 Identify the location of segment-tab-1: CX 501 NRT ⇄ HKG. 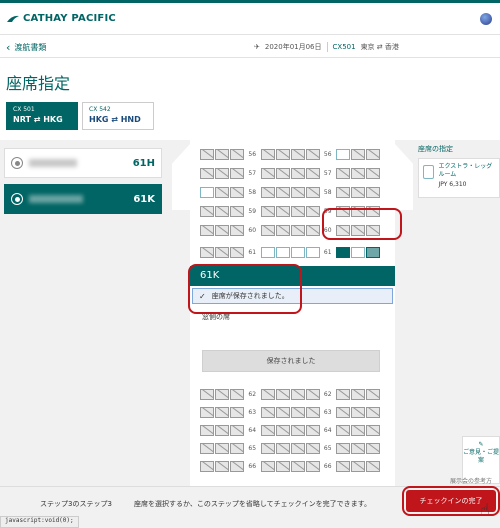
(42, 116).